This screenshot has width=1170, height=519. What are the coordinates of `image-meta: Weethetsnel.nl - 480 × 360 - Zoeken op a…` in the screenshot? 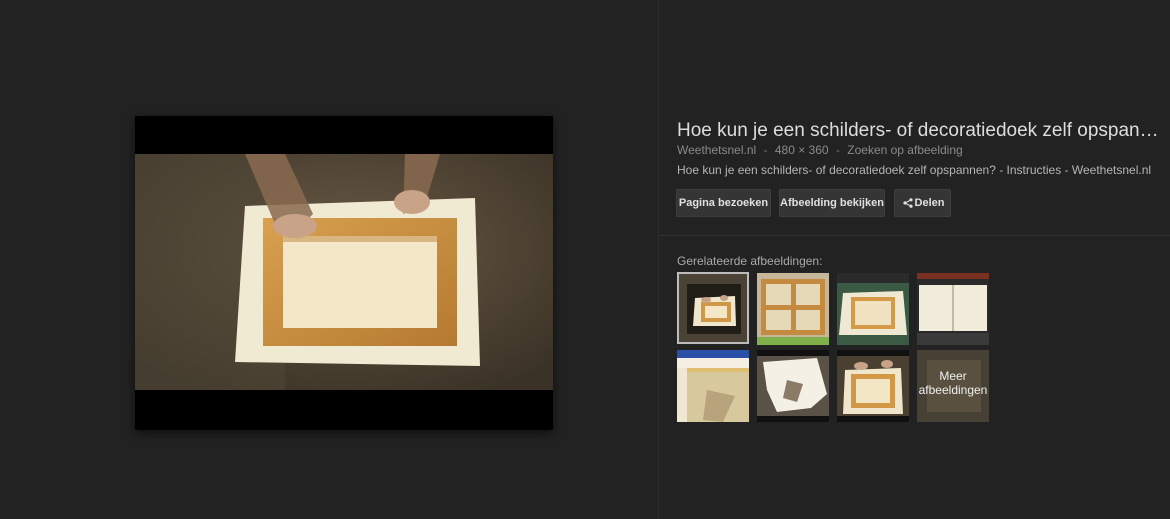 It's located at (822, 150).